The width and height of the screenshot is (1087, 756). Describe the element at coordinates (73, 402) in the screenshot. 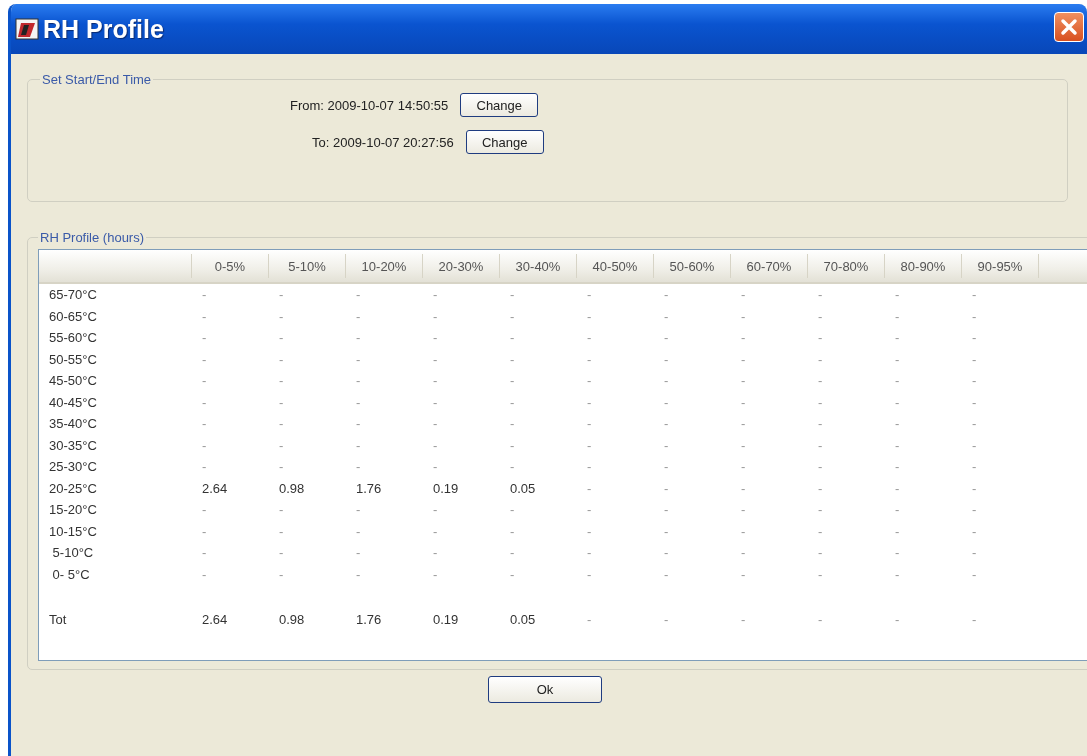

I see `row-label: 40-45°C` at that location.